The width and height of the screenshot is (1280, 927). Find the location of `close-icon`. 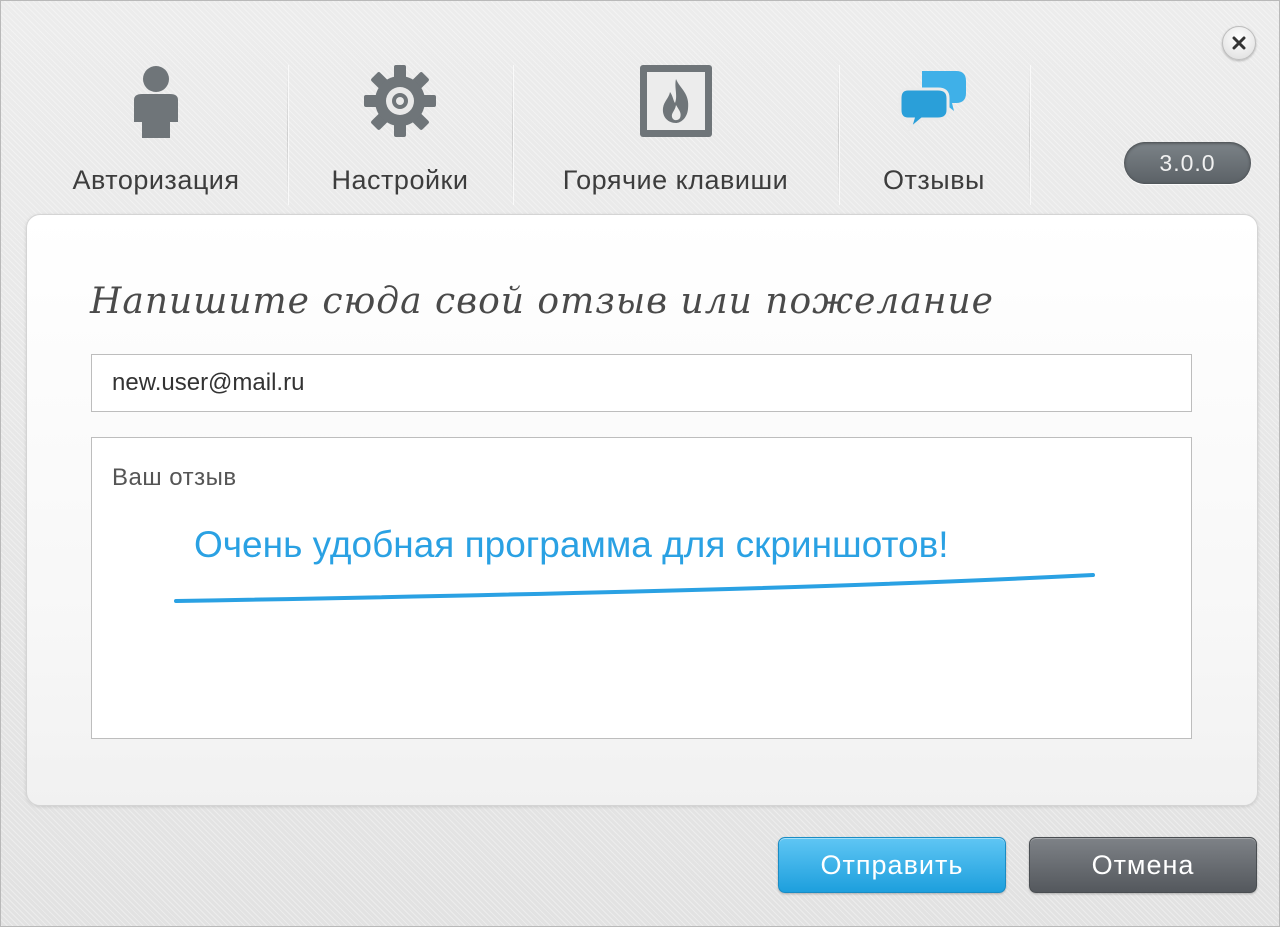

close-icon is located at coordinates (1239, 43).